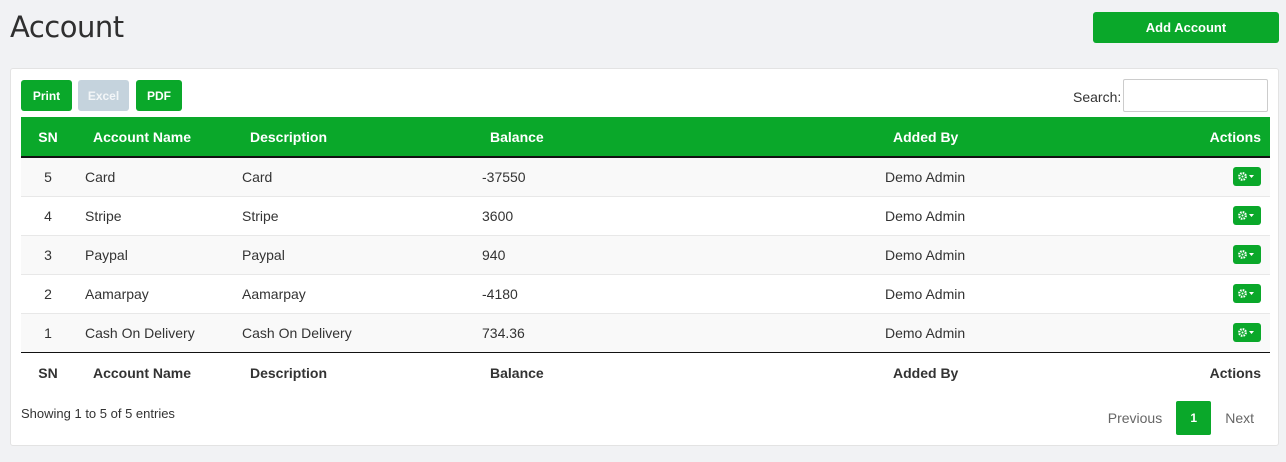 The image size is (1286, 462). What do you see at coordinates (1195, 95) in the screenshot?
I see `search-input` at bounding box center [1195, 95].